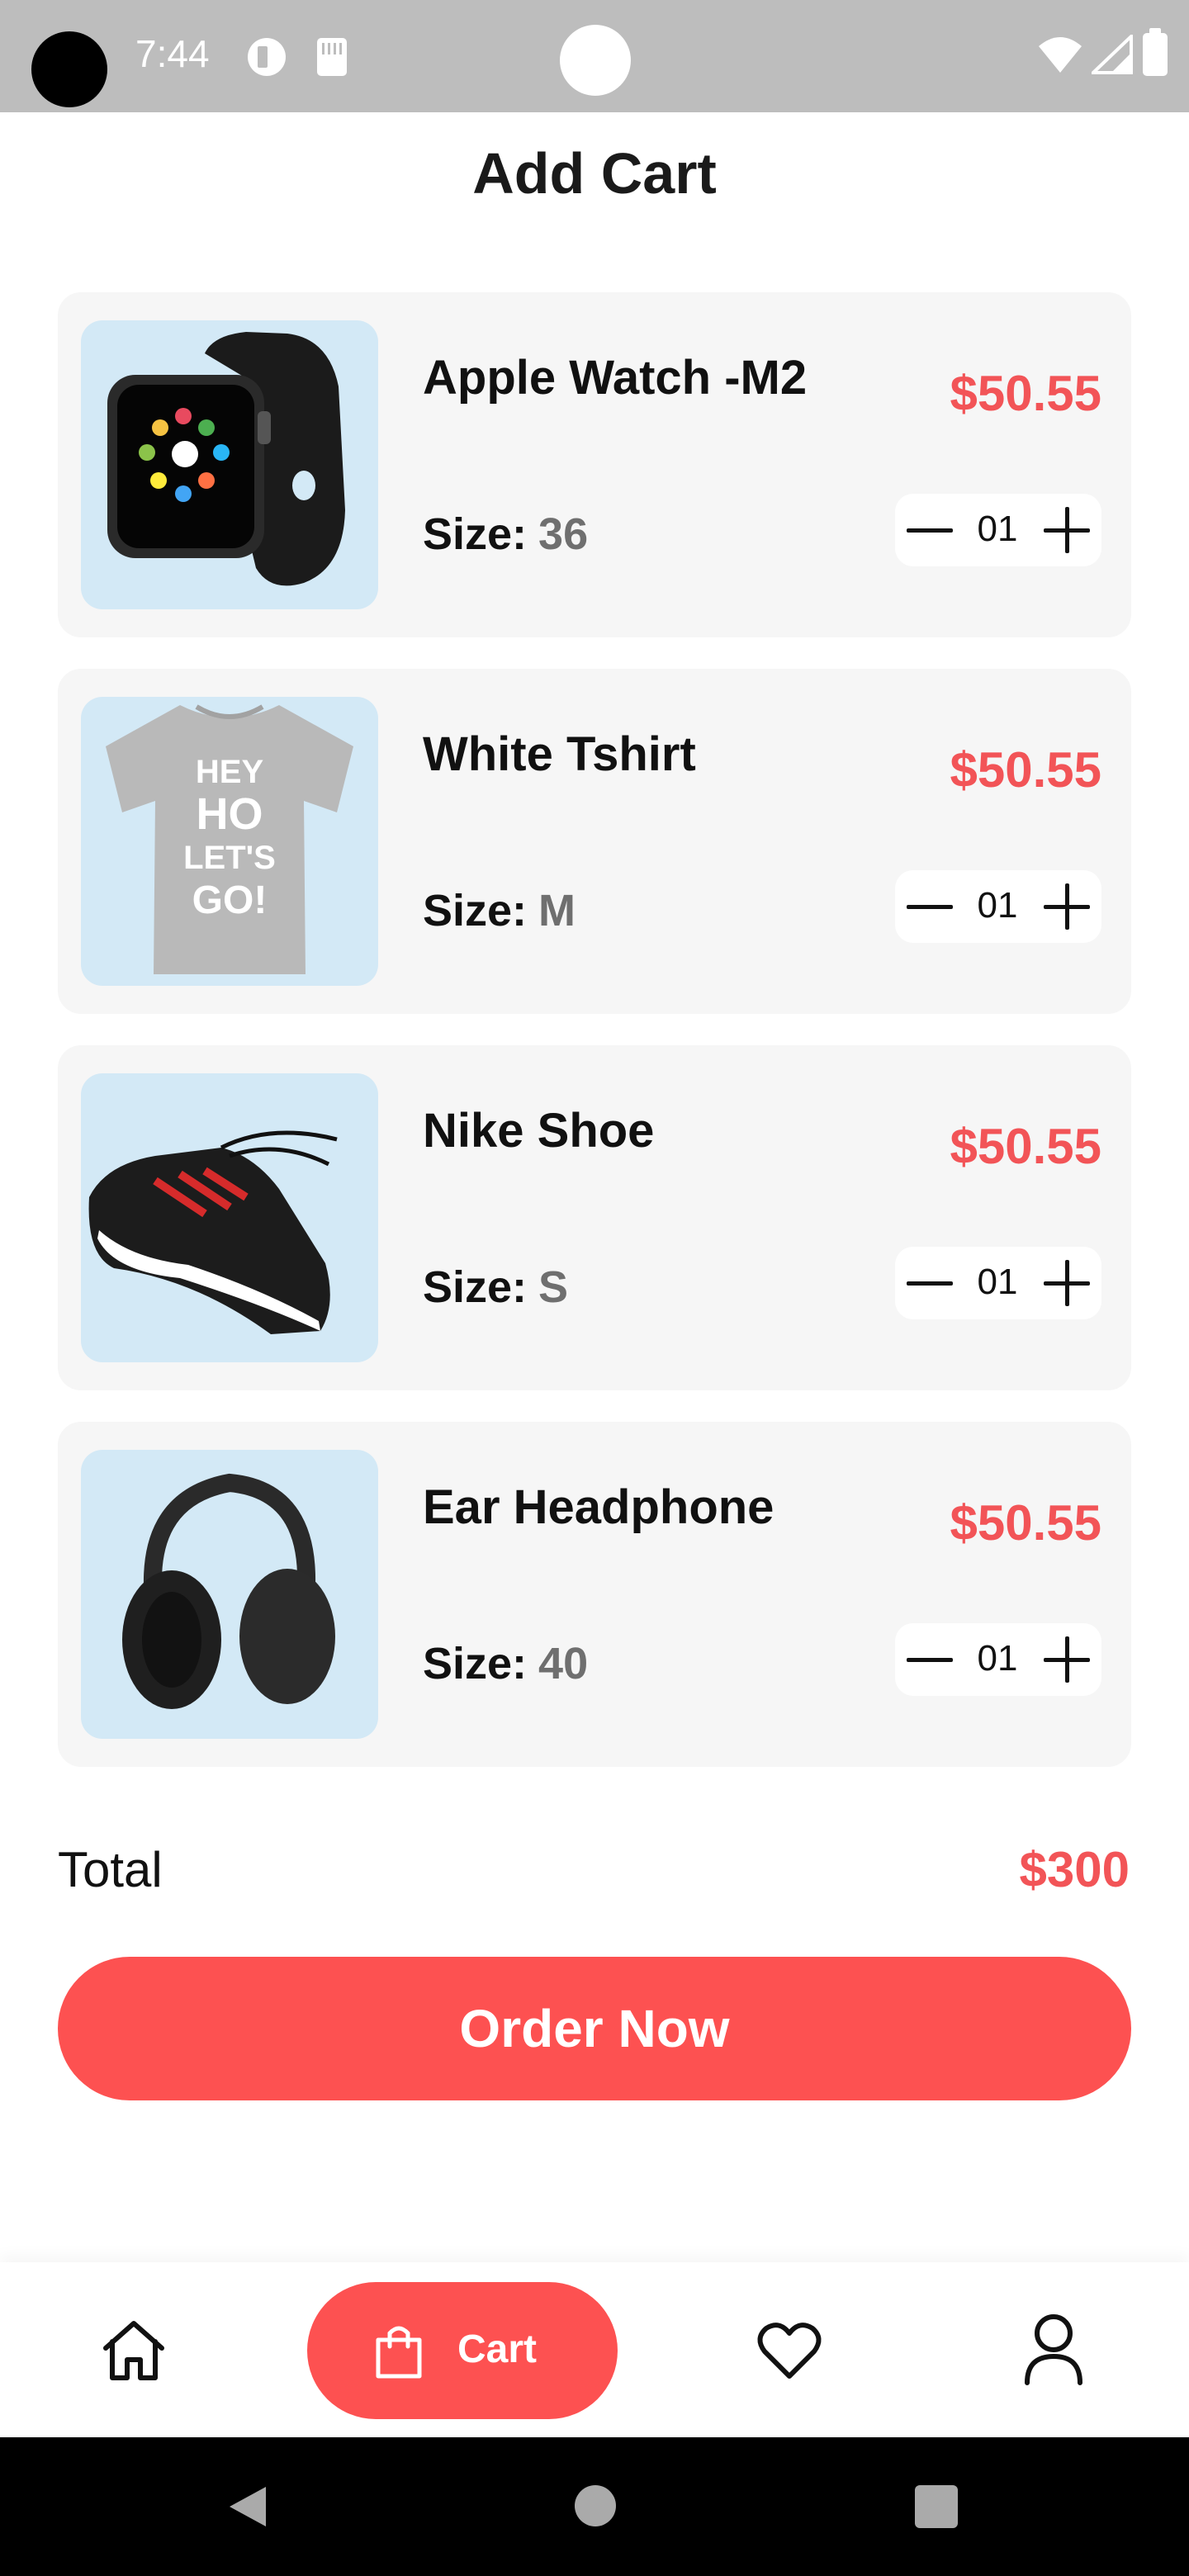  Describe the element at coordinates (229, 1594) in the screenshot. I see `headphone-image` at that location.